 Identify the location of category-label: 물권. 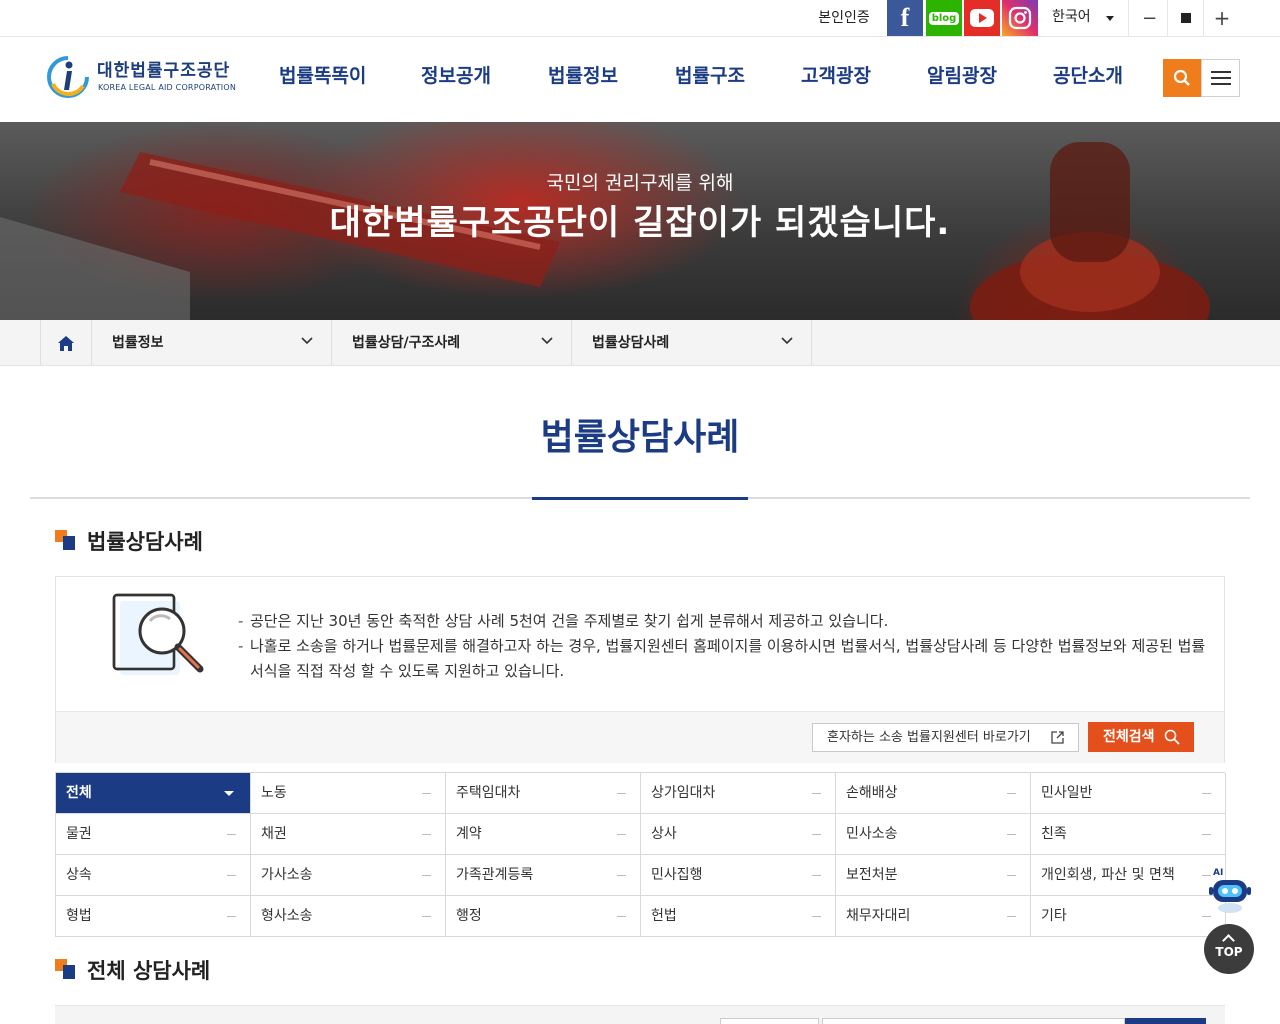
(79, 834).